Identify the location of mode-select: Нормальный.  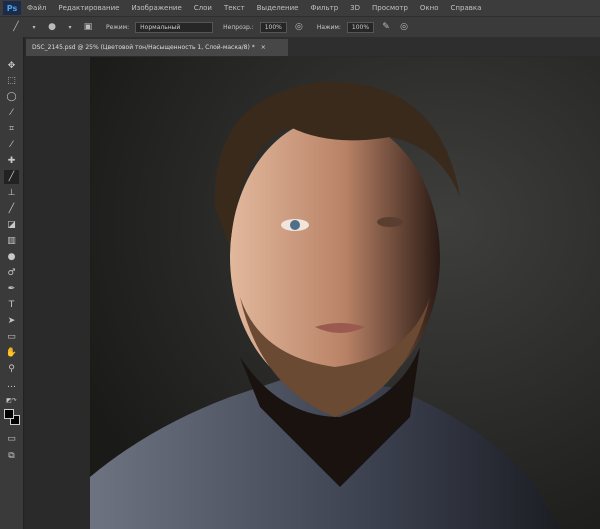
(174, 27).